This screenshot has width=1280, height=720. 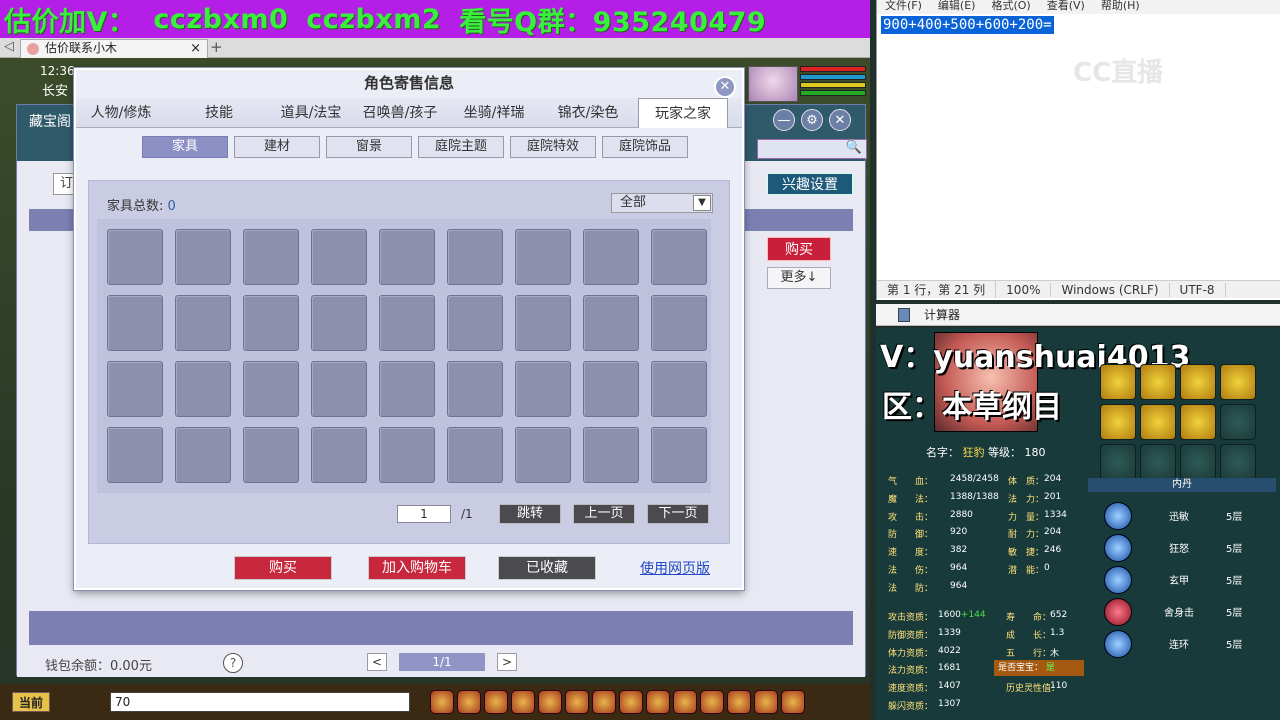 What do you see at coordinates (812, 149) in the screenshot?
I see `search-input: 🔍` at bounding box center [812, 149].